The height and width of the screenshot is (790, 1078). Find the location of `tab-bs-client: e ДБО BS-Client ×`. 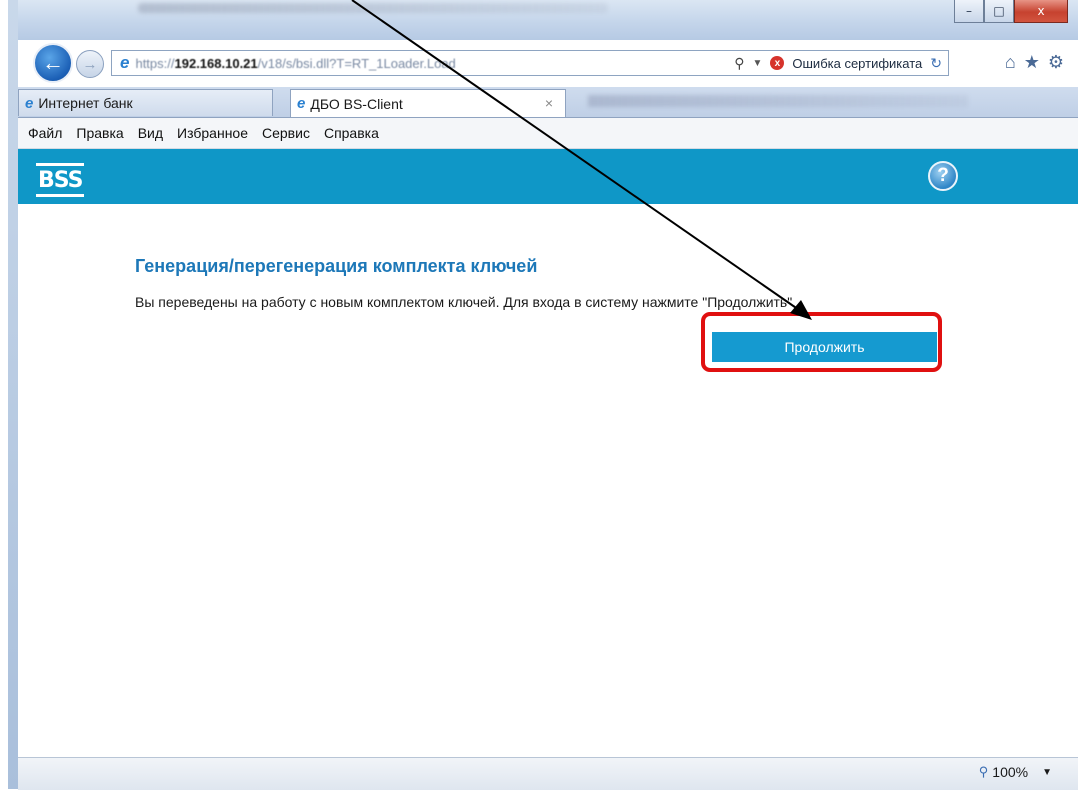

tab-bs-client: e ДБО BS-Client × is located at coordinates (428, 103).